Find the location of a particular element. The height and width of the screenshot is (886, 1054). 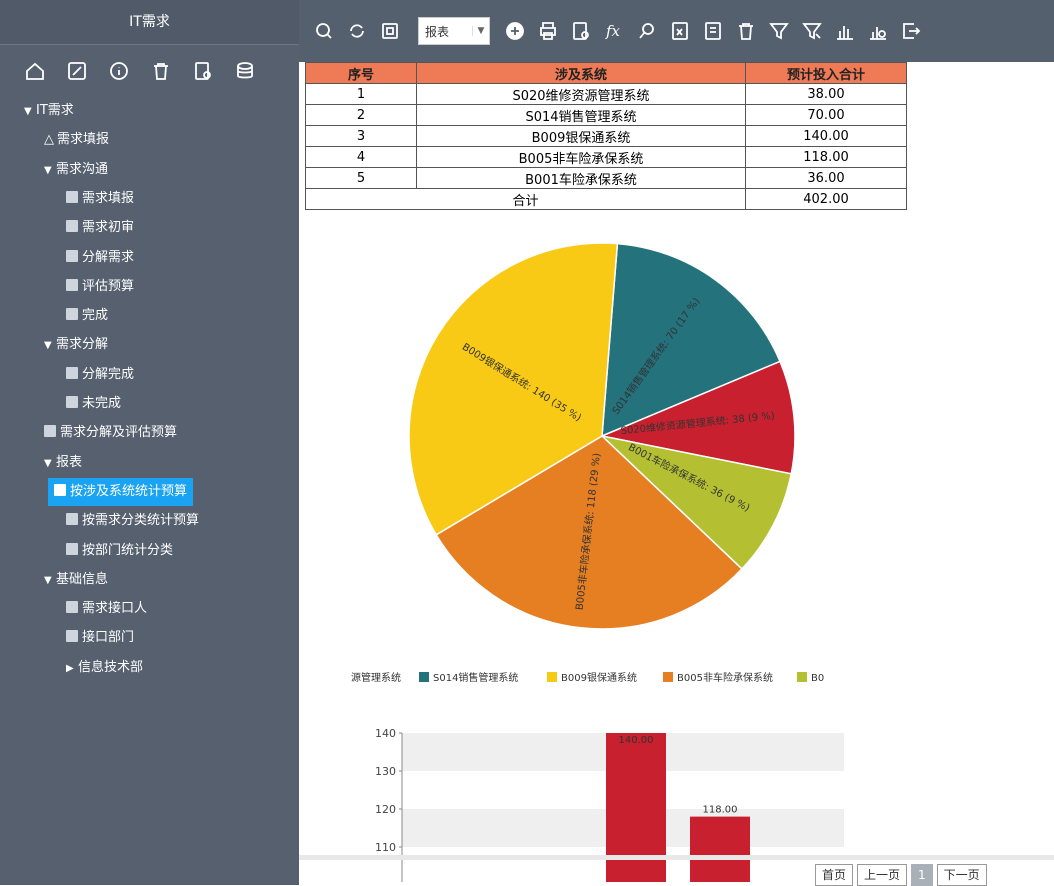

bar-value-label: 118.00 is located at coordinates (720, 810).